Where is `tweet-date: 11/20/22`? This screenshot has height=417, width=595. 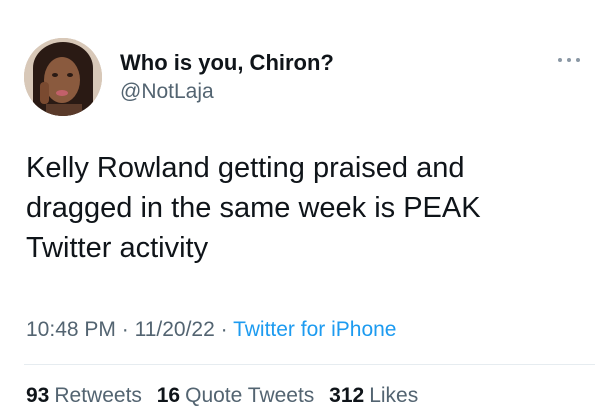 tweet-date: 11/20/22 is located at coordinates (175, 329).